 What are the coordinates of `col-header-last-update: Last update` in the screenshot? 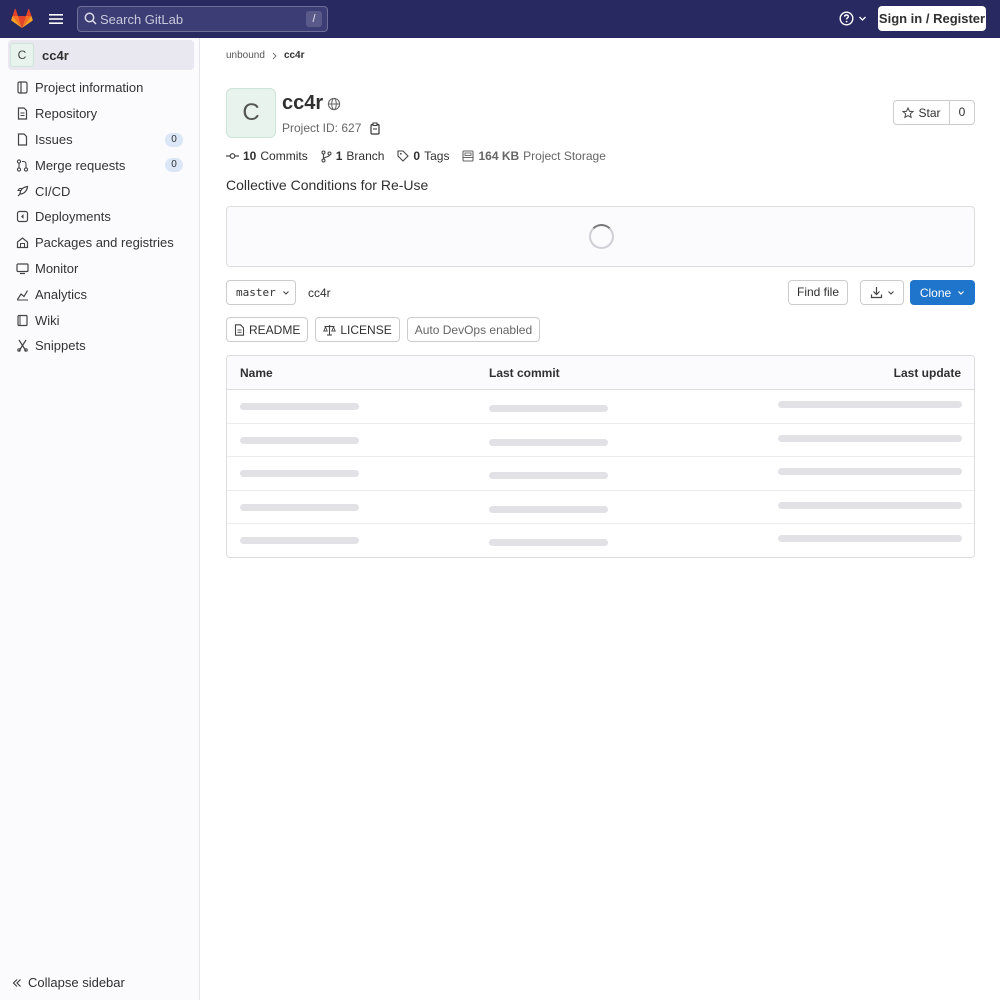 It's located at (927, 373).